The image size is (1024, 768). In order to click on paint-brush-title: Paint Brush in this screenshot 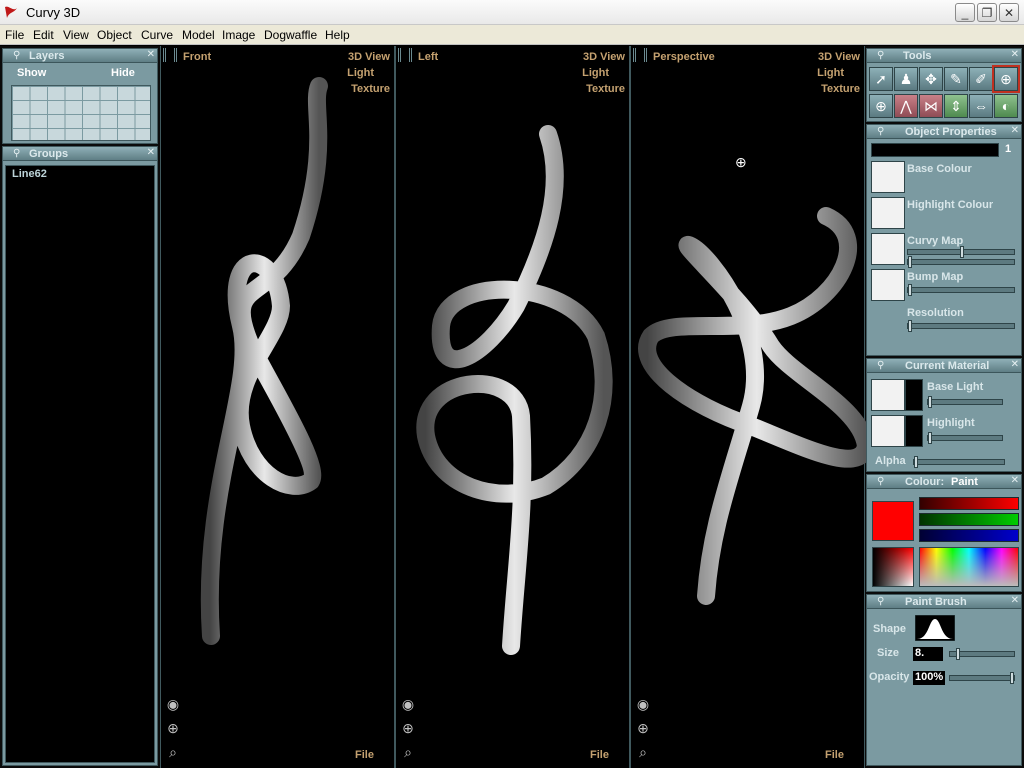, I will do `click(936, 602)`.